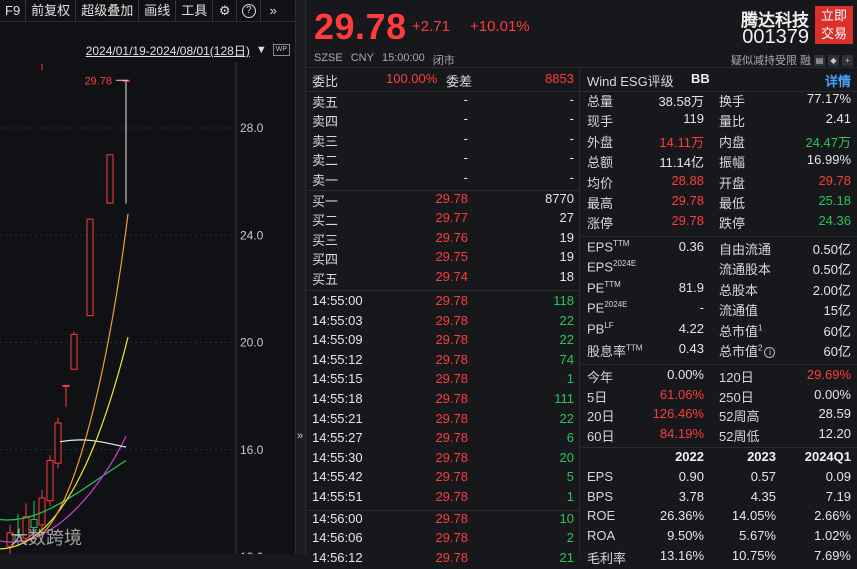  What do you see at coordinates (837, 331) in the screenshot?
I see `valuation-value: 60亿` at bounding box center [837, 331].